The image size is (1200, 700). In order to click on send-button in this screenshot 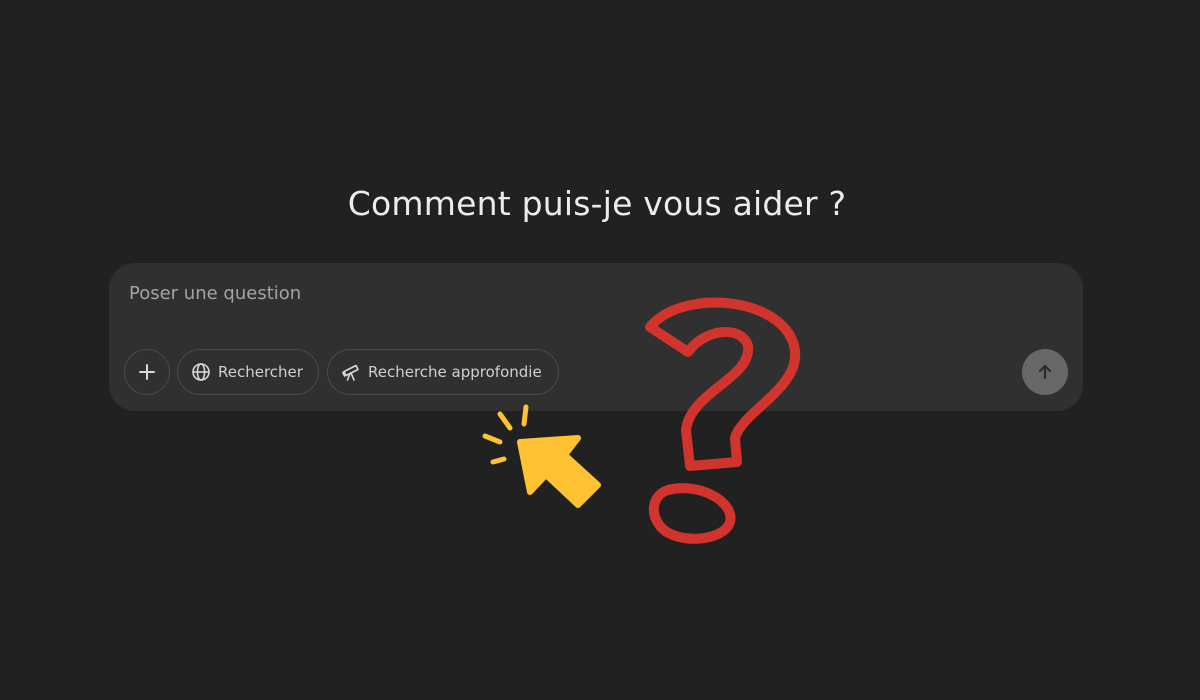, I will do `click(1045, 372)`.